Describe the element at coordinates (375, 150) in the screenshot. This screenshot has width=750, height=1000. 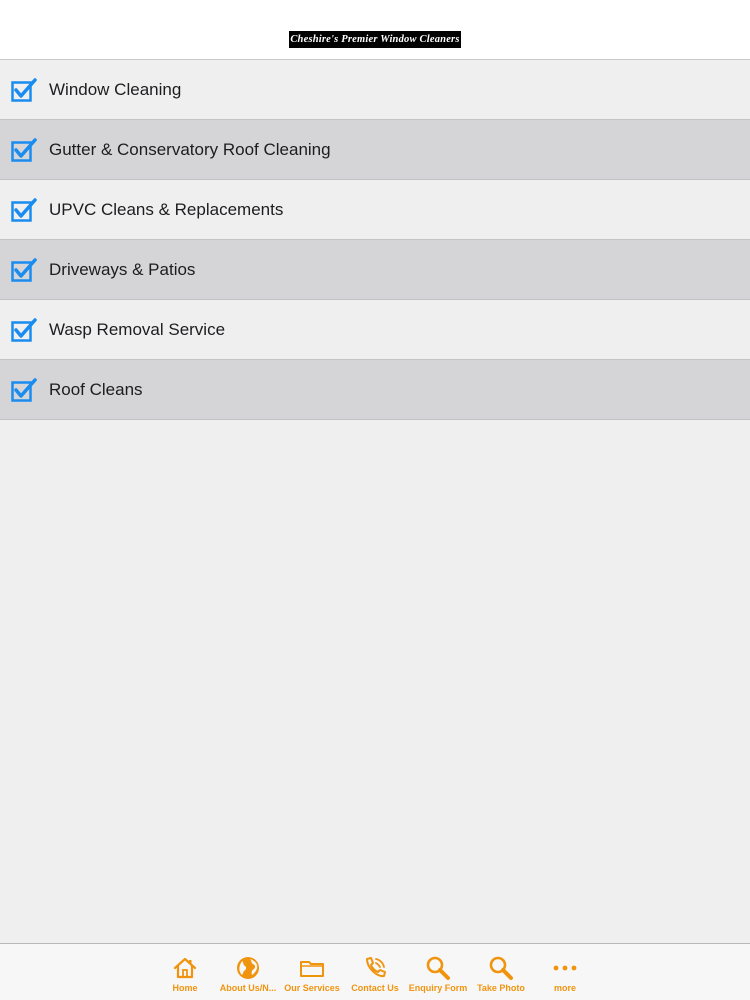
I see `list-item-gutter-conservatory: Gutter & Conservatory Roof Cleaning` at that location.